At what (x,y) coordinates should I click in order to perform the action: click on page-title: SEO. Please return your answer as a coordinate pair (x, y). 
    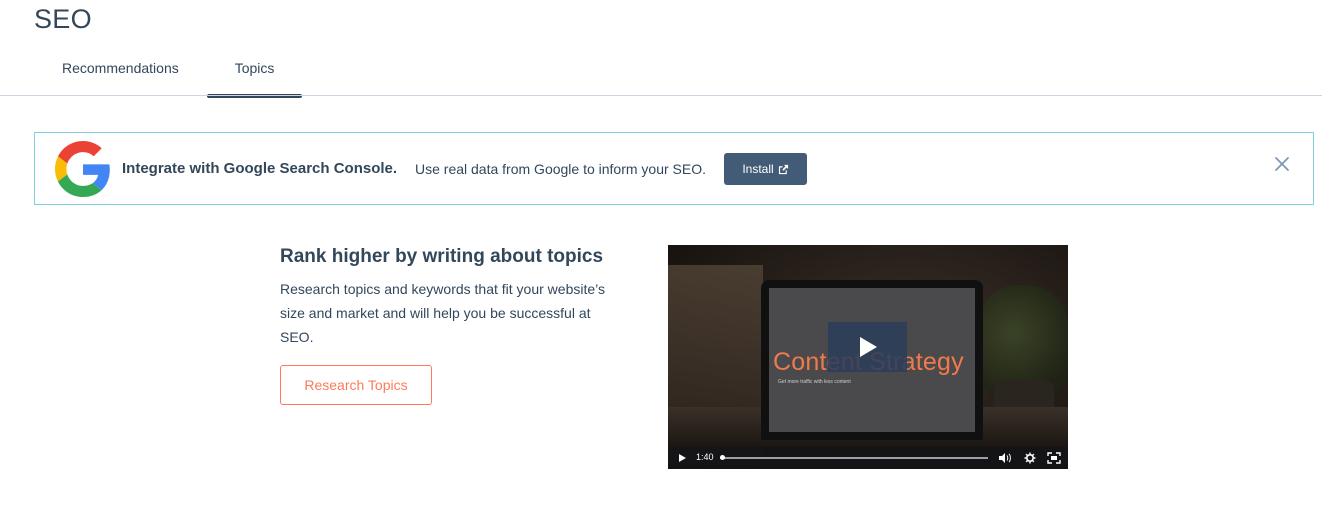
    Looking at the image, I should click on (63, 19).